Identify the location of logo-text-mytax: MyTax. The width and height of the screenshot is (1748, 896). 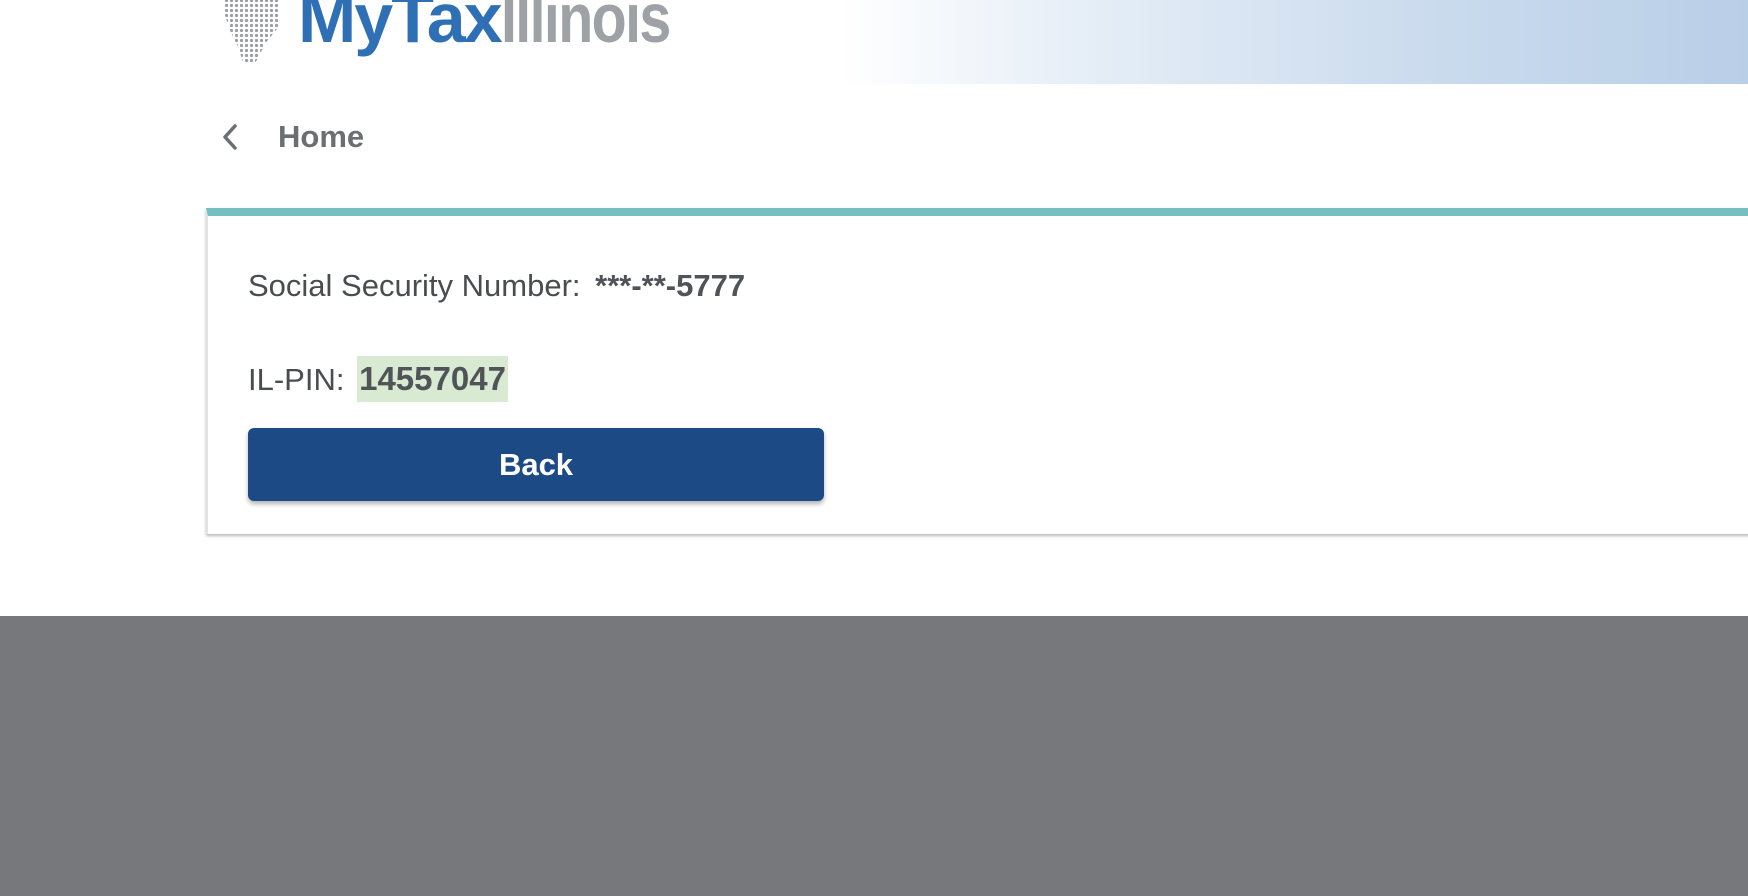
(400, 28).